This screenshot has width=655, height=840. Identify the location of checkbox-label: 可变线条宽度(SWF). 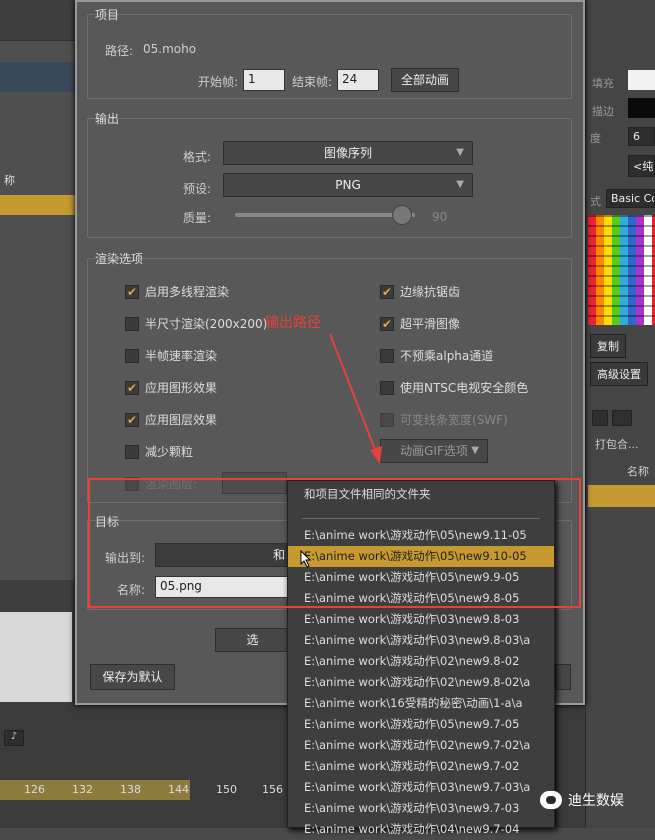
(454, 420).